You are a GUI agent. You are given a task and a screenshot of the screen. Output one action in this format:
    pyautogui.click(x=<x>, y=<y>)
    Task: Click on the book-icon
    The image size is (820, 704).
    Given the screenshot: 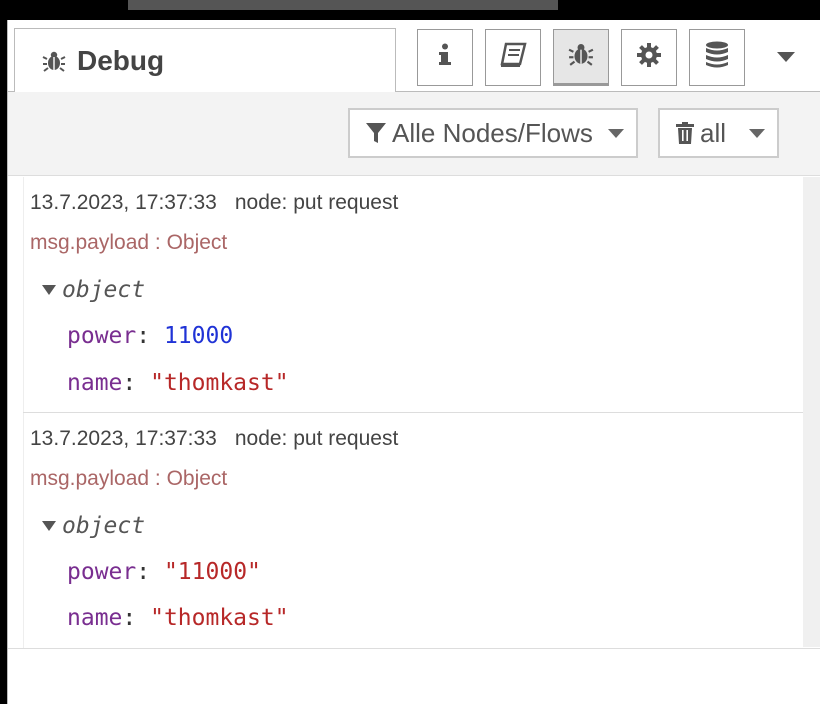 What is the action you would take?
    pyautogui.click(x=513, y=57)
    